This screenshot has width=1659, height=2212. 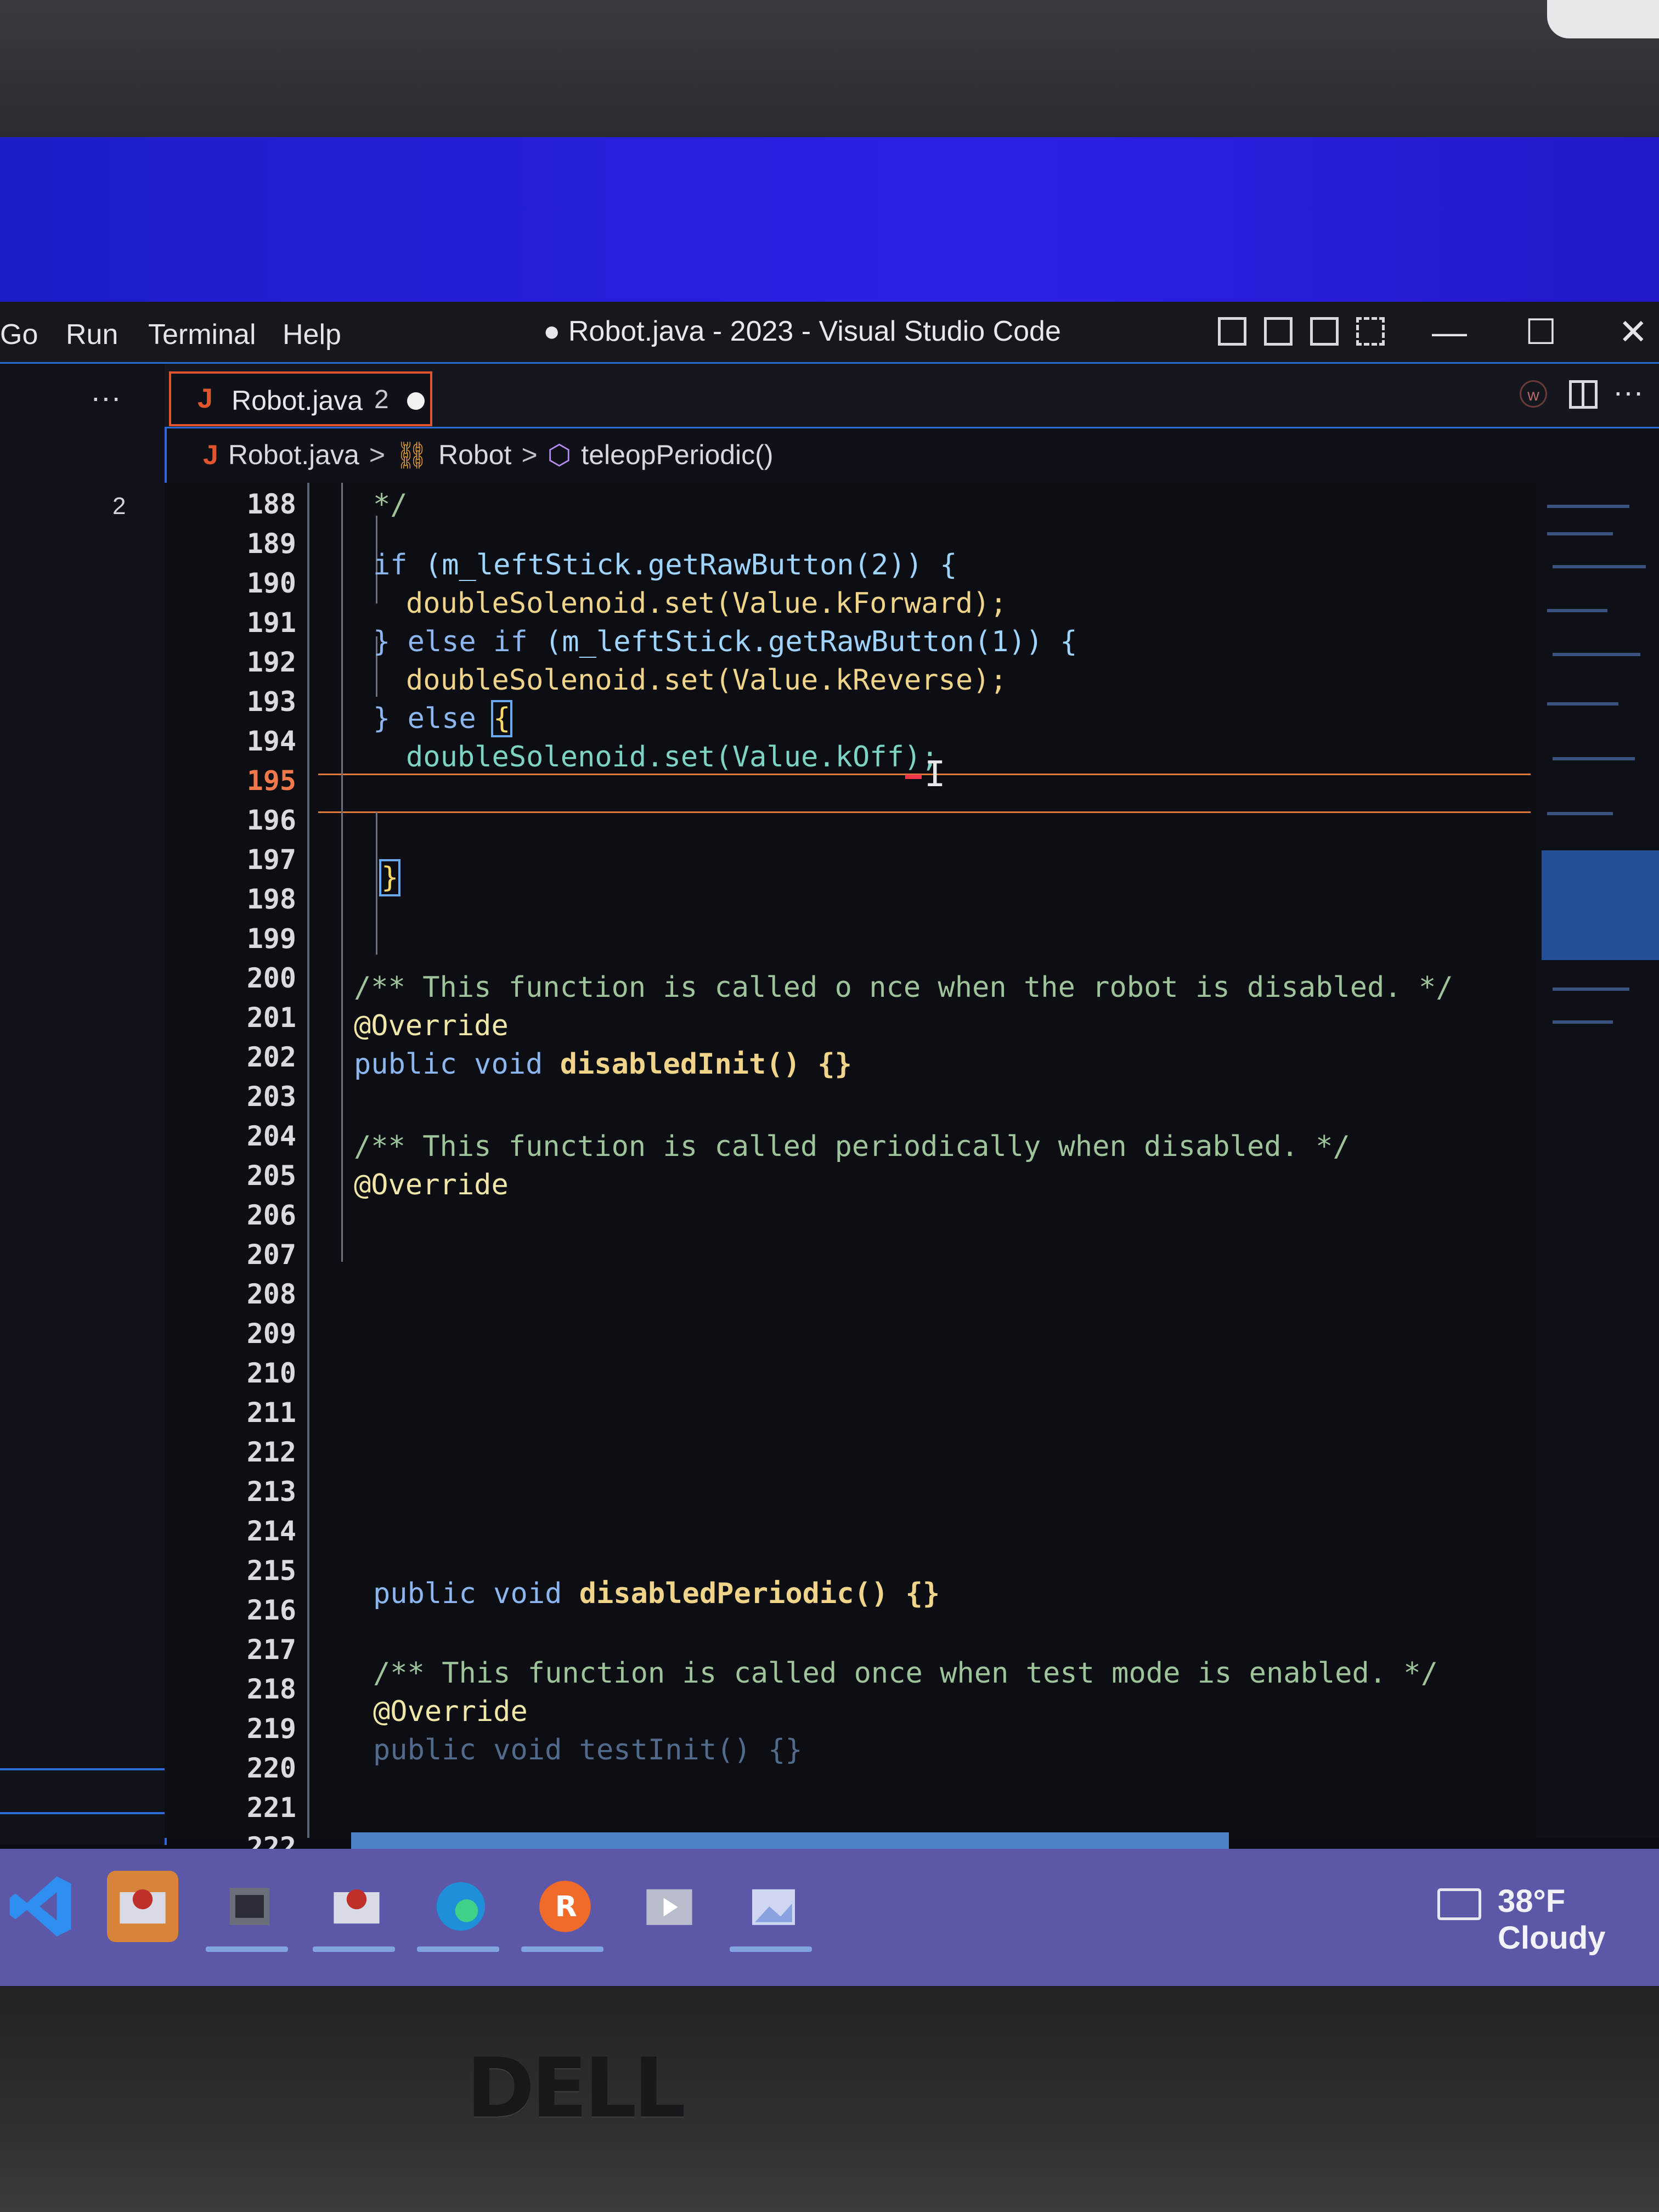 What do you see at coordinates (106, 397) in the screenshot?
I see `sidebar-more-icon: ···` at bounding box center [106, 397].